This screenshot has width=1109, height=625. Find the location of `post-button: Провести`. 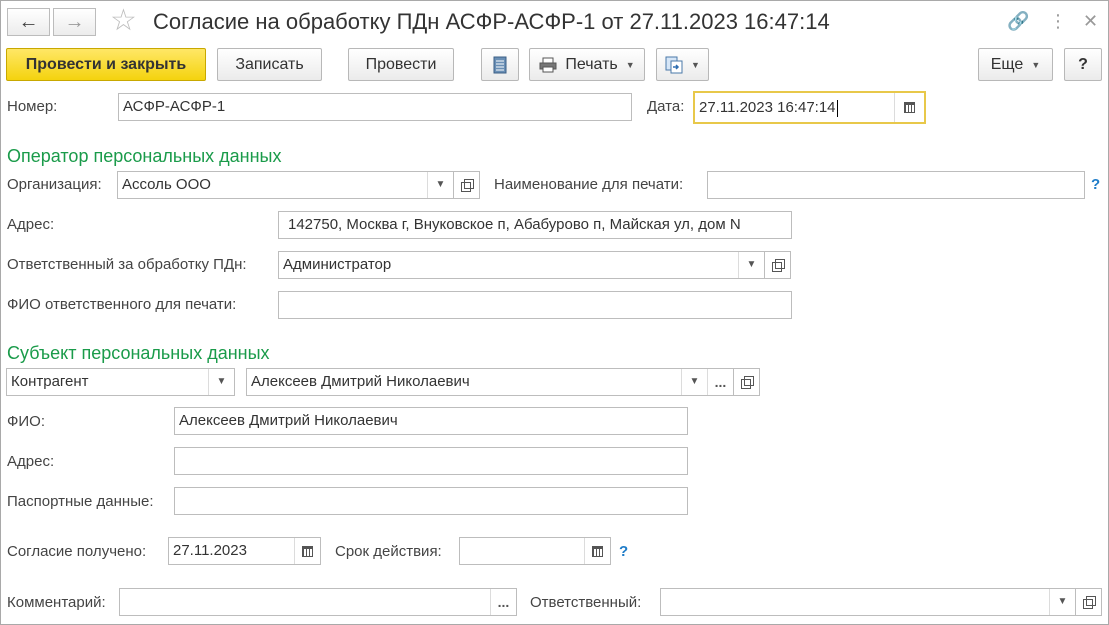

post-button: Провести is located at coordinates (401, 64).